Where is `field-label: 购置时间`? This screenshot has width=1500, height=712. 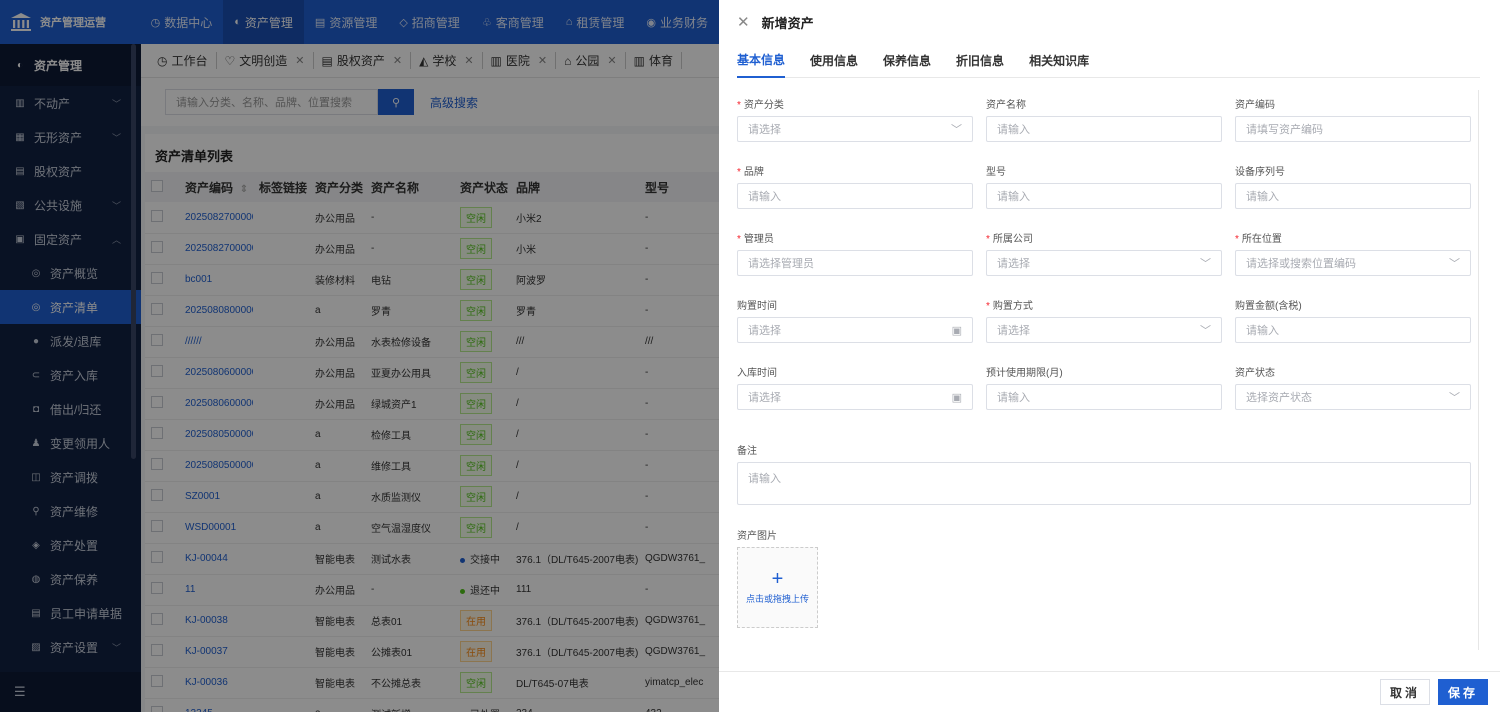 field-label: 购置时间 is located at coordinates (855, 307).